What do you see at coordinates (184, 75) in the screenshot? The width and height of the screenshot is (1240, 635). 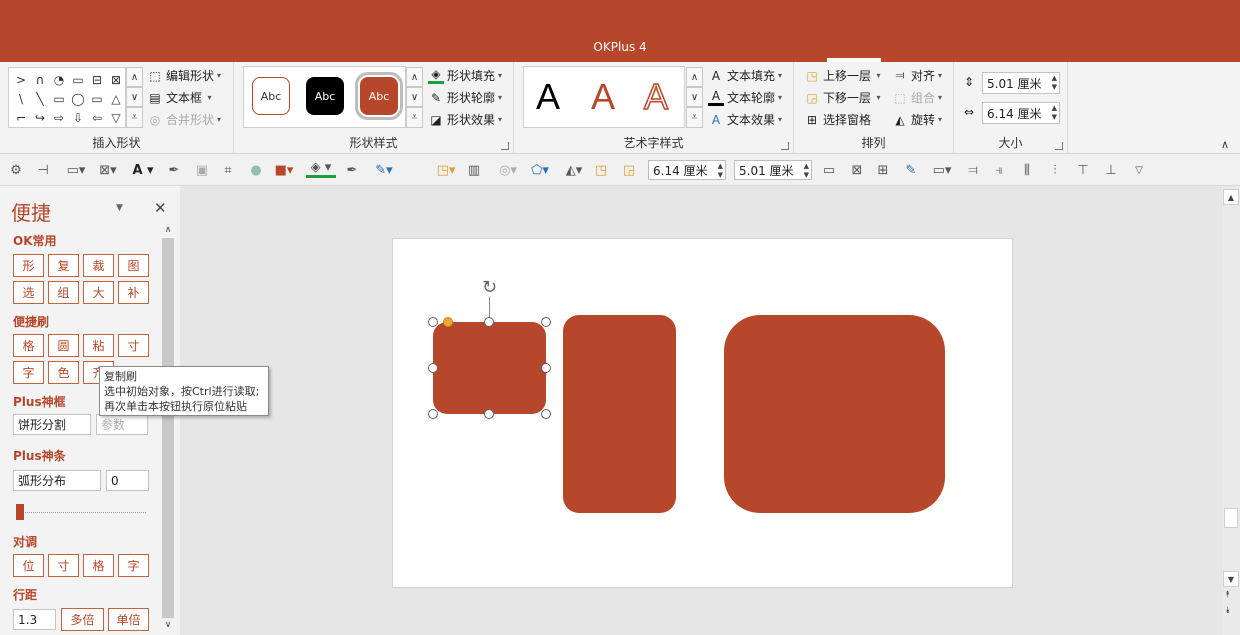 I see `edit-shape-button: ⬚ 编辑形状 ▾` at bounding box center [184, 75].